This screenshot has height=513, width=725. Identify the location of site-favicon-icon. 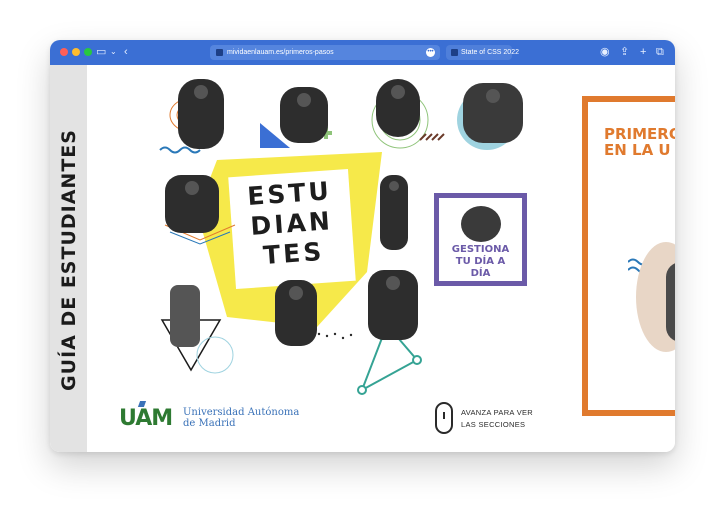
(219, 52).